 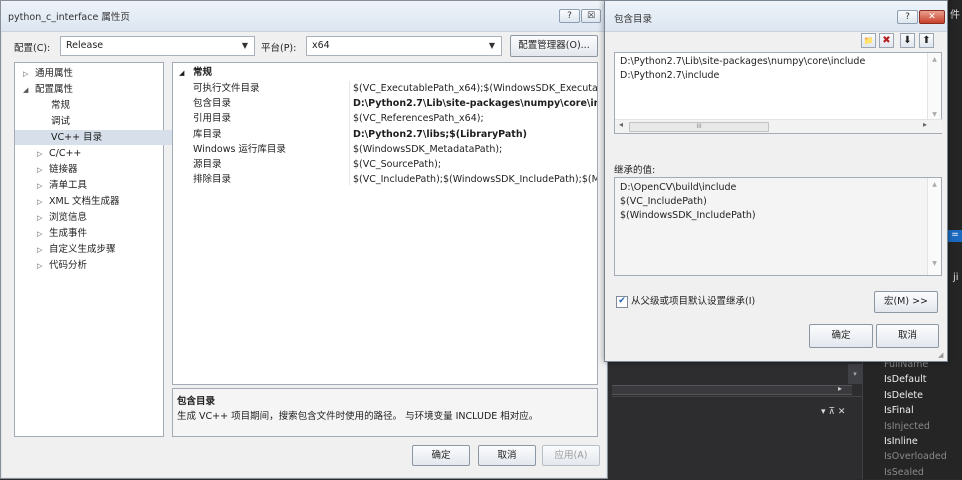 What do you see at coordinates (912, 379) in the screenshot?
I see `ide-member-item: IsDefault` at bounding box center [912, 379].